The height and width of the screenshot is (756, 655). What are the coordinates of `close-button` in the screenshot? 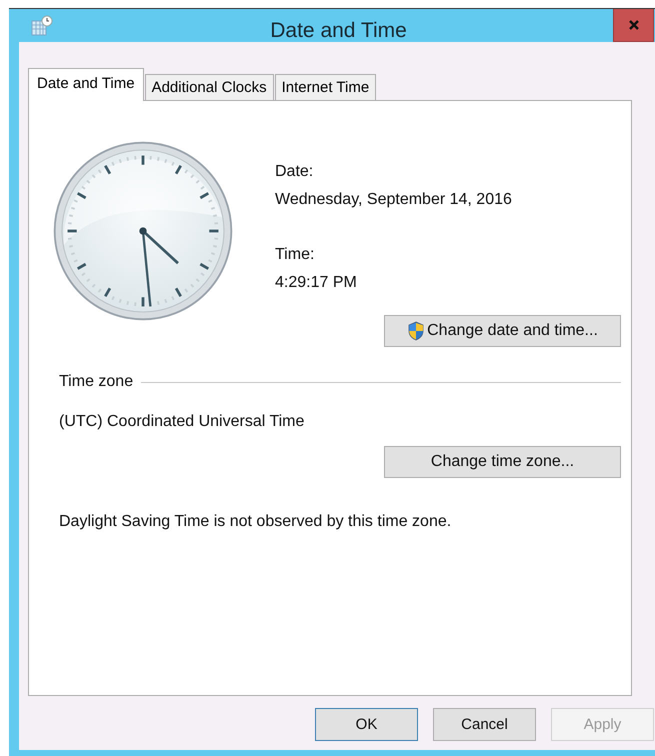 It's located at (633, 25).